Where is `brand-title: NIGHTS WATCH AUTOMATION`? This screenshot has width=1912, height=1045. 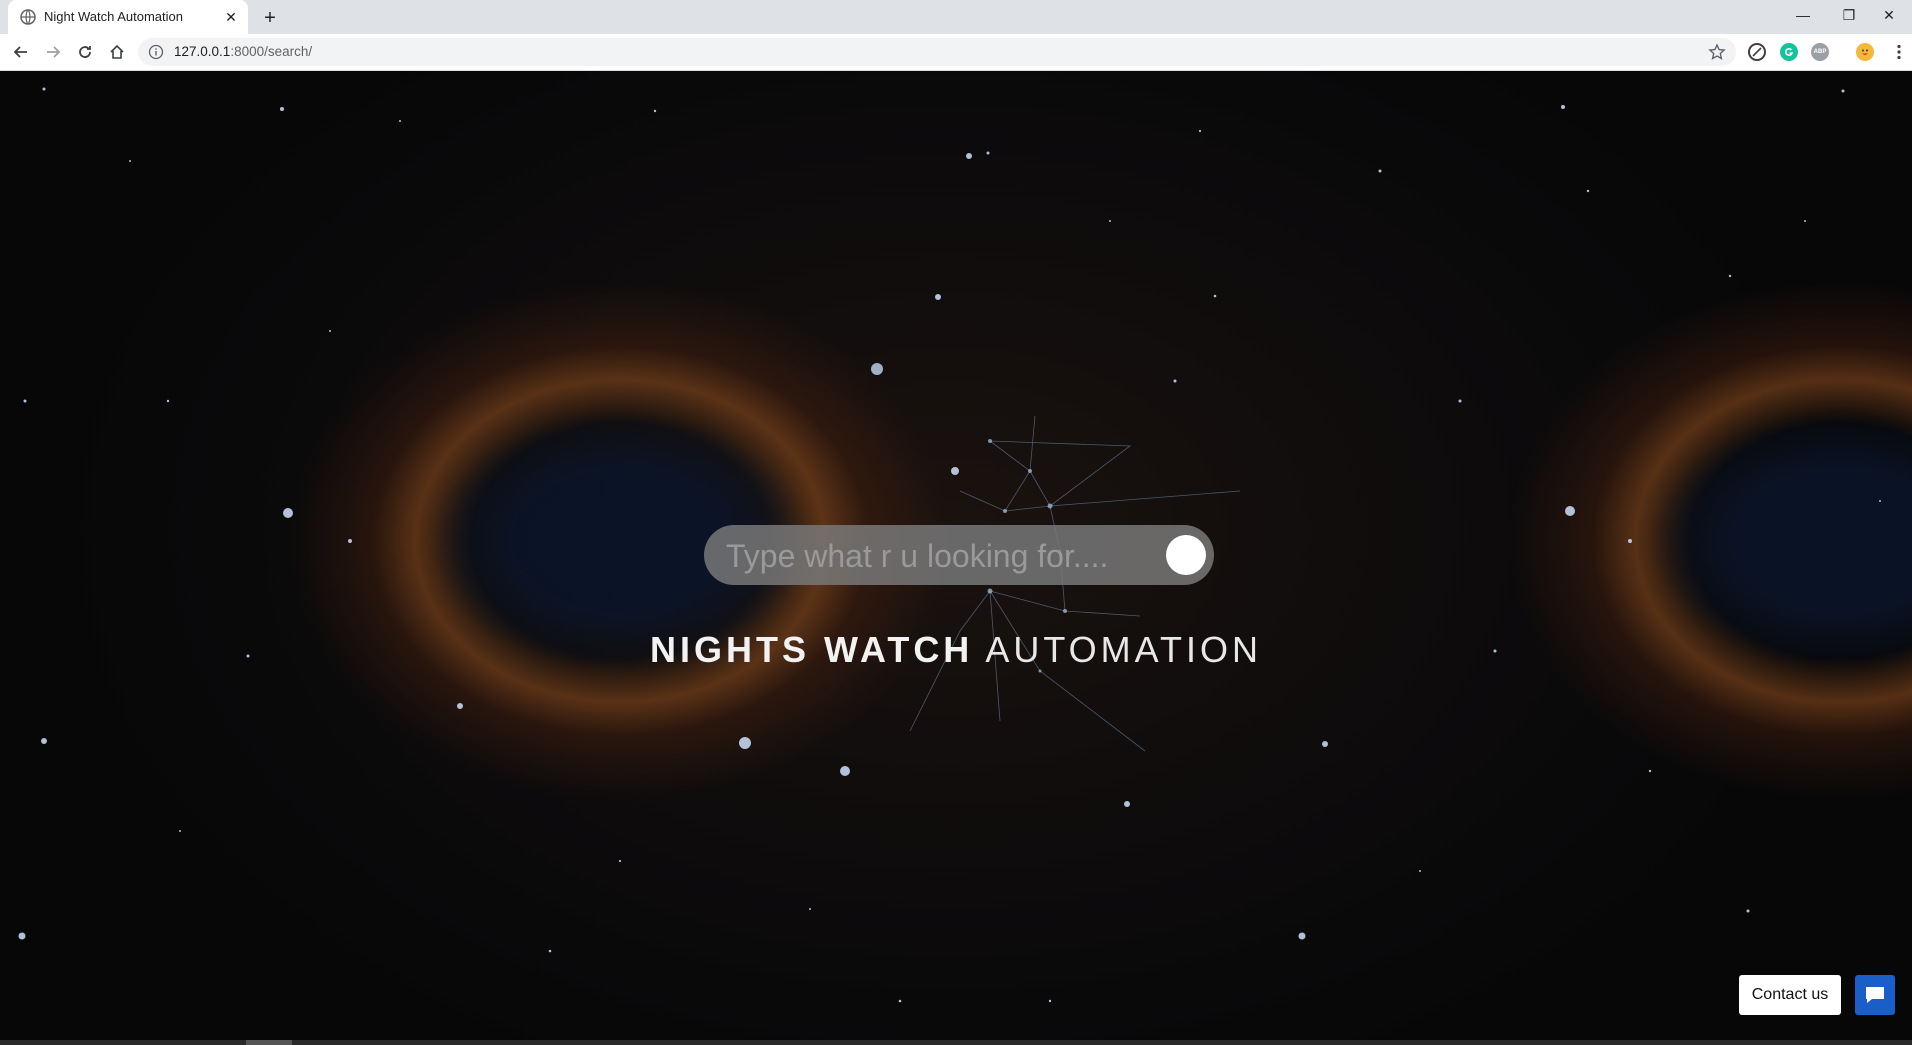 brand-title: NIGHTS WATCH AUTOMATION is located at coordinates (956, 650).